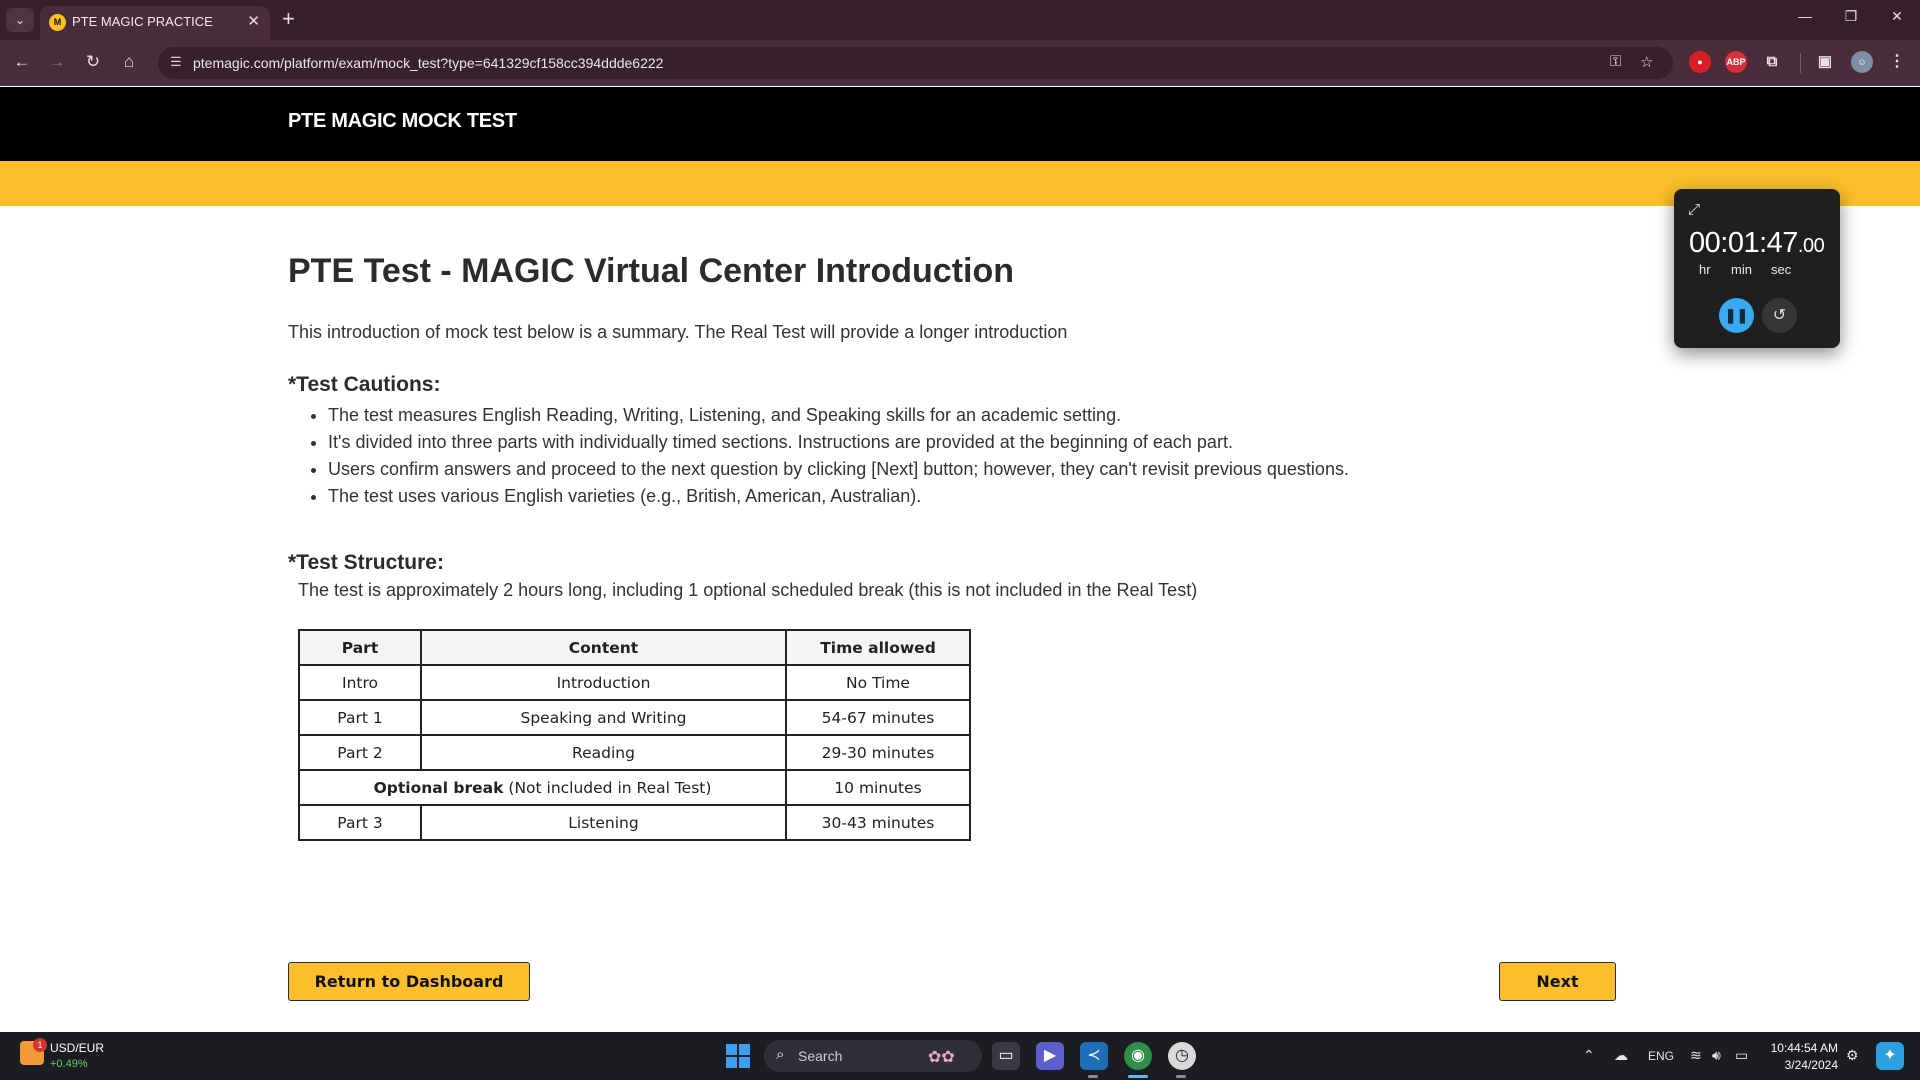 The height and width of the screenshot is (1080, 1920). I want to click on search-label: Search, so click(820, 1056).